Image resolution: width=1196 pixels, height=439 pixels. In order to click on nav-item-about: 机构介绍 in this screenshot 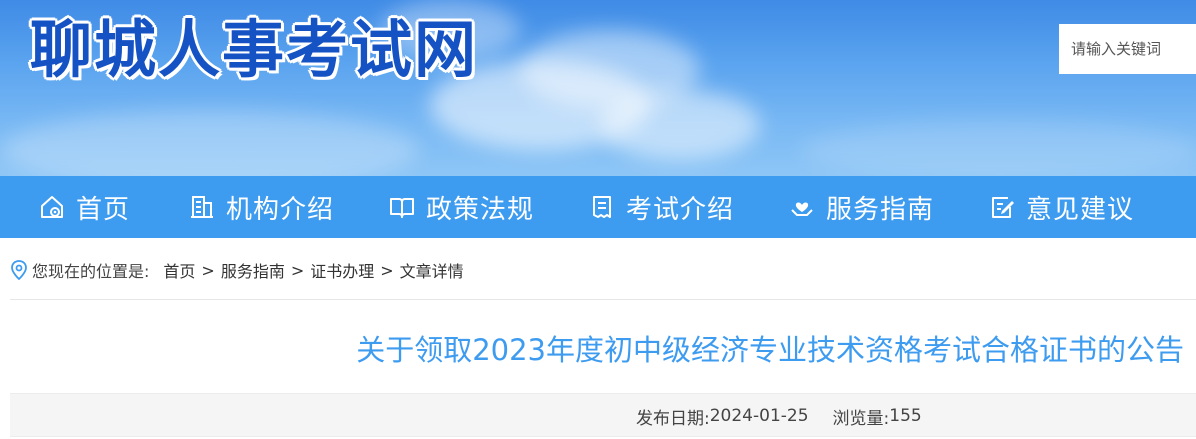, I will do `click(261, 207)`.